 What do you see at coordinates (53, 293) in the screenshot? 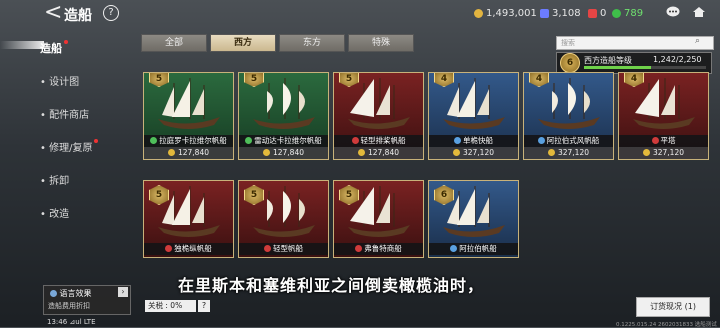
I see `globe-icon` at bounding box center [53, 293].